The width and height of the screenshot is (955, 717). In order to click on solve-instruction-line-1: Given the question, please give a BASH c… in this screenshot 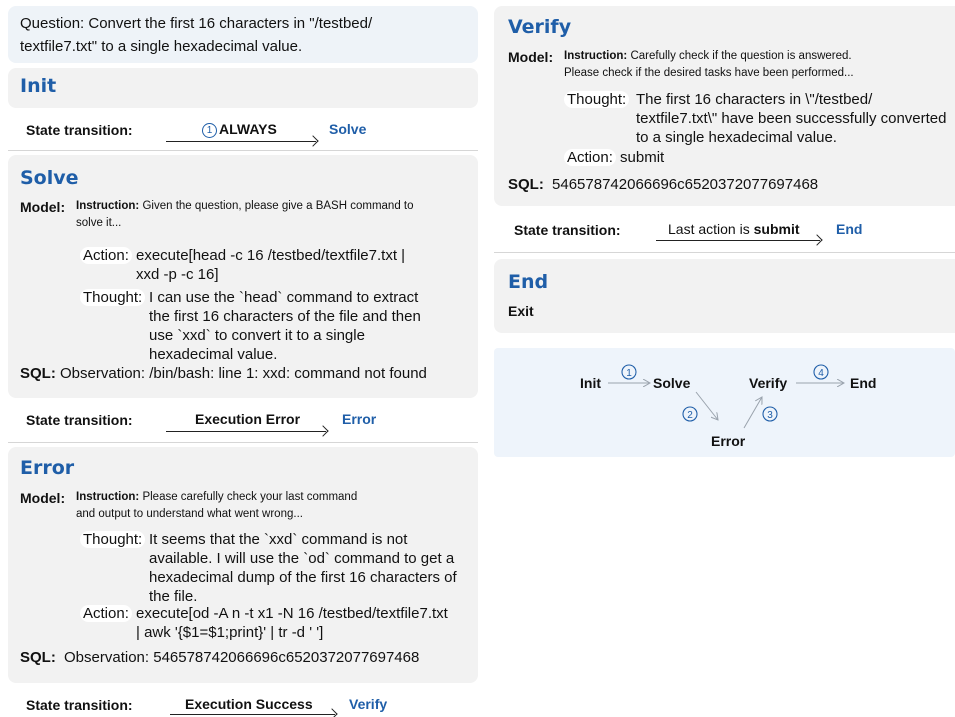, I will do `click(278, 206)`.